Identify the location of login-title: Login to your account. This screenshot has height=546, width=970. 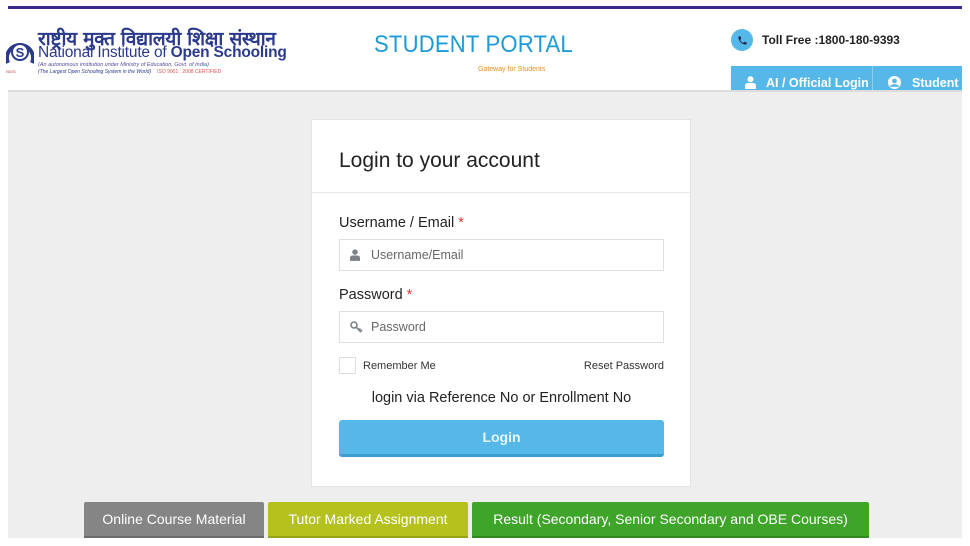
(439, 160).